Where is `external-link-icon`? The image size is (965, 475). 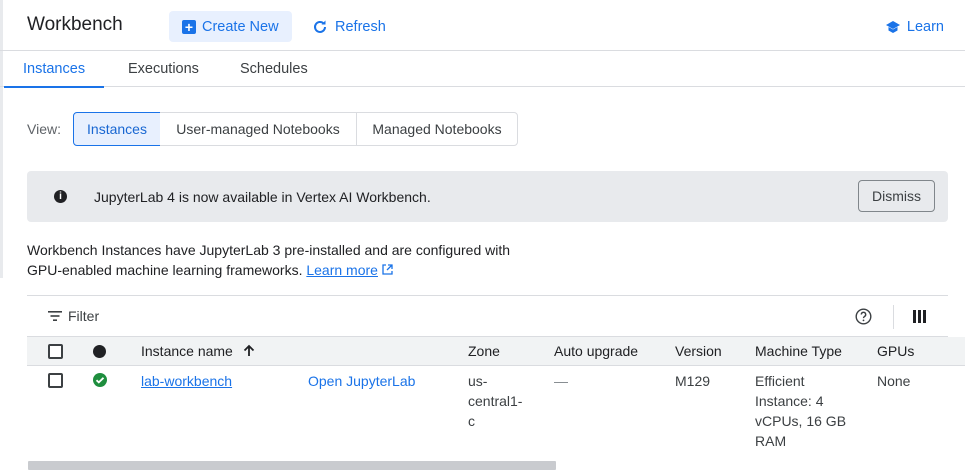 external-link-icon is located at coordinates (387, 269).